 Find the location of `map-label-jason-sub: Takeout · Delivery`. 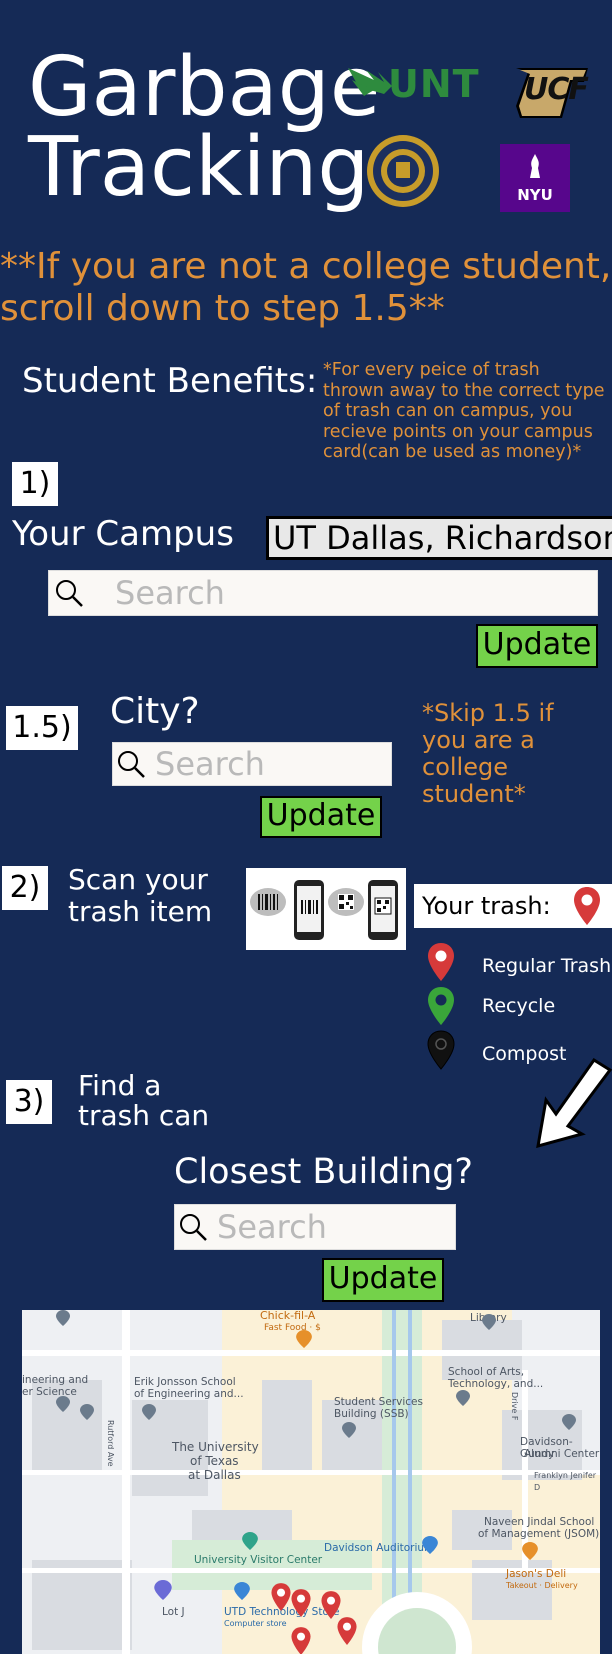

map-label-jason-sub: Takeout · Delivery is located at coordinates (542, 1585).